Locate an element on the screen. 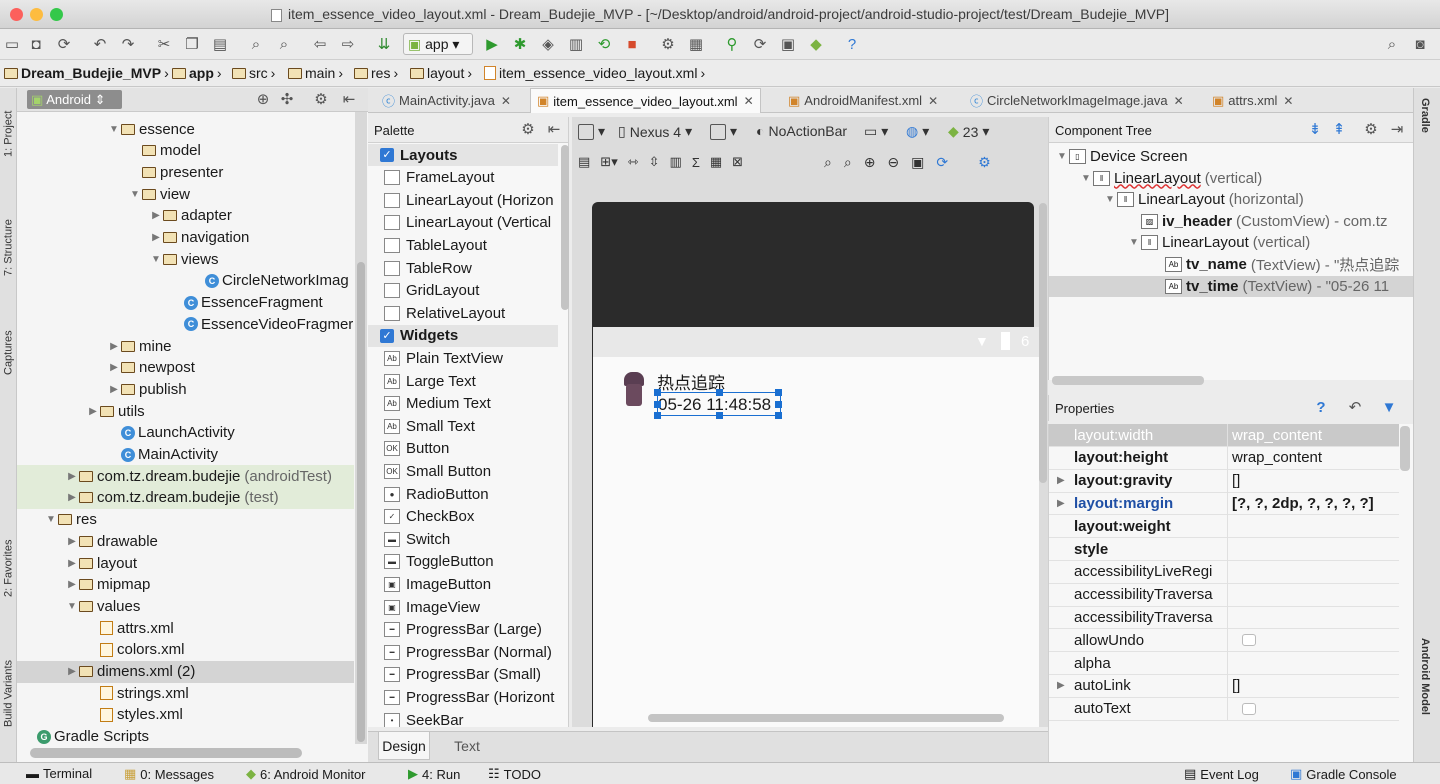 The image size is (1440, 784). screenshot-icon: ▣ is located at coordinates (917, 162).